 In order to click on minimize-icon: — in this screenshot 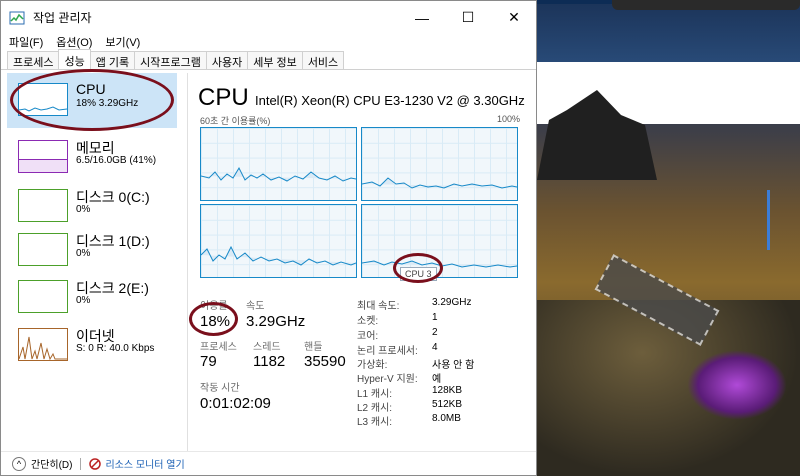, I will do `click(422, 17)`.